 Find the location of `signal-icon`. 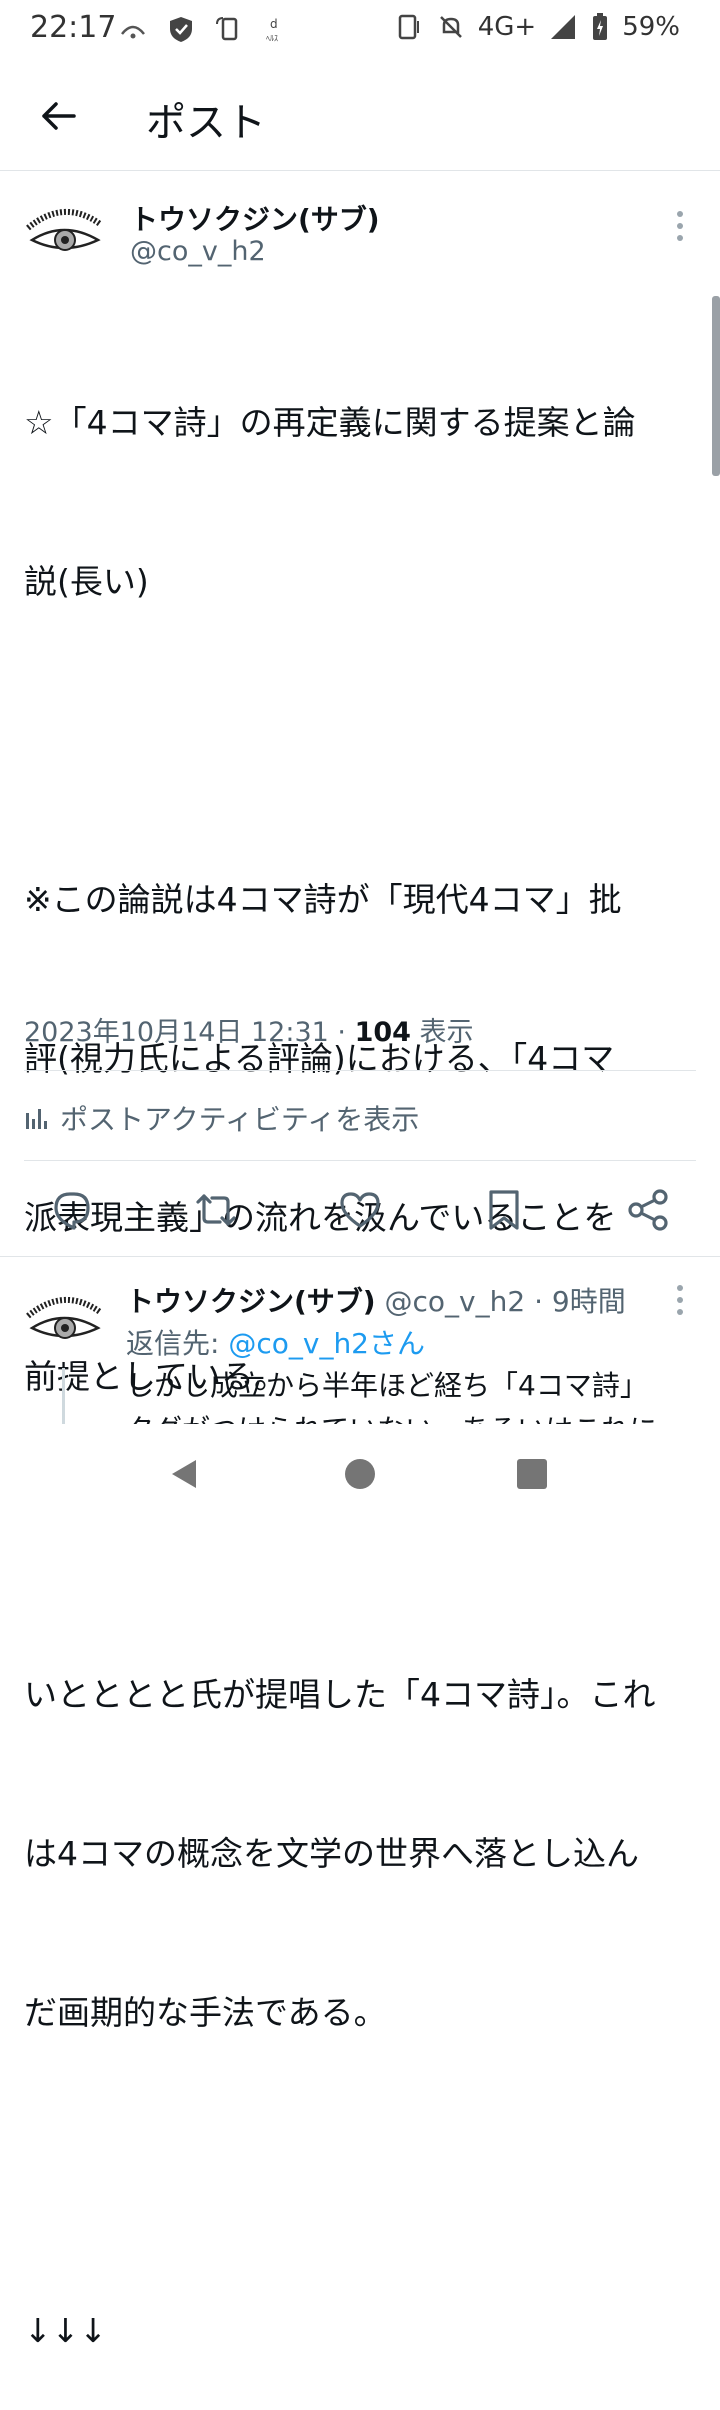

signal-icon is located at coordinates (563, 27).